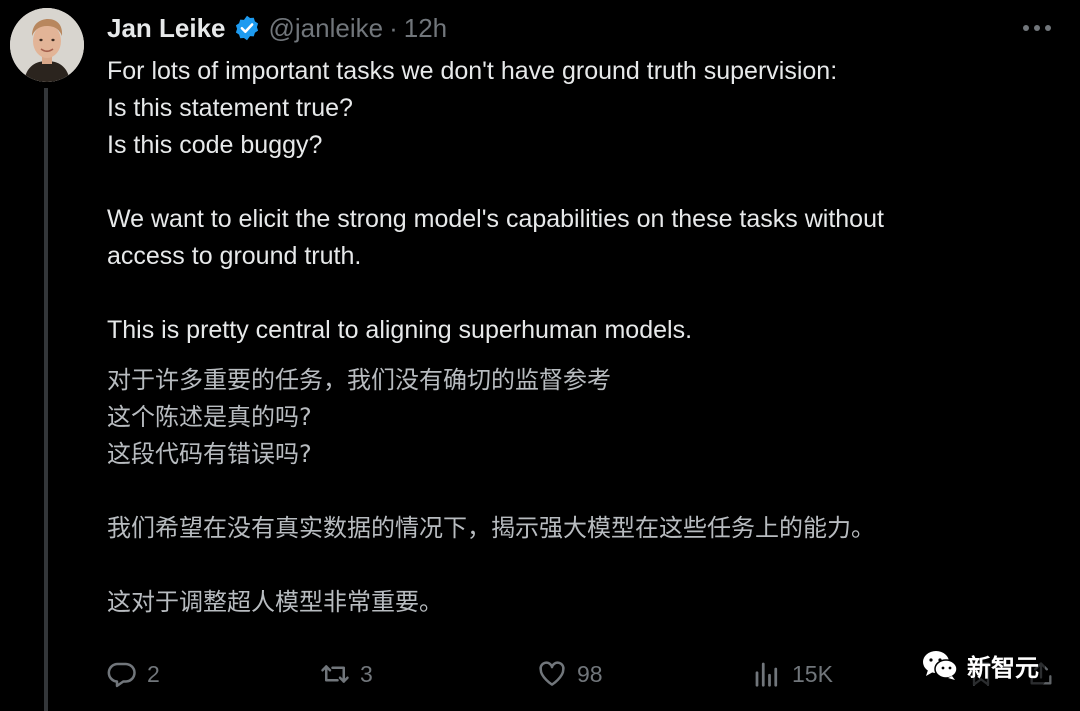 The width and height of the screenshot is (1080, 711). Describe the element at coordinates (153, 673) in the screenshot. I see `reply-count: 2` at that location.